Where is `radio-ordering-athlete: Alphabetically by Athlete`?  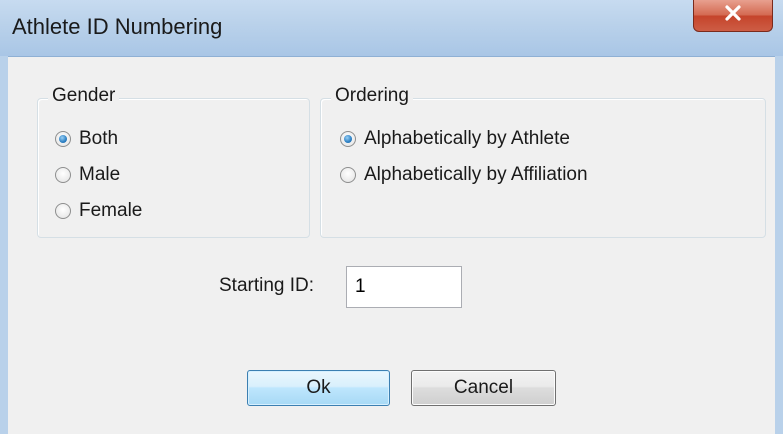
radio-ordering-athlete: Alphabetically by Athlete is located at coordinates (455, 139).